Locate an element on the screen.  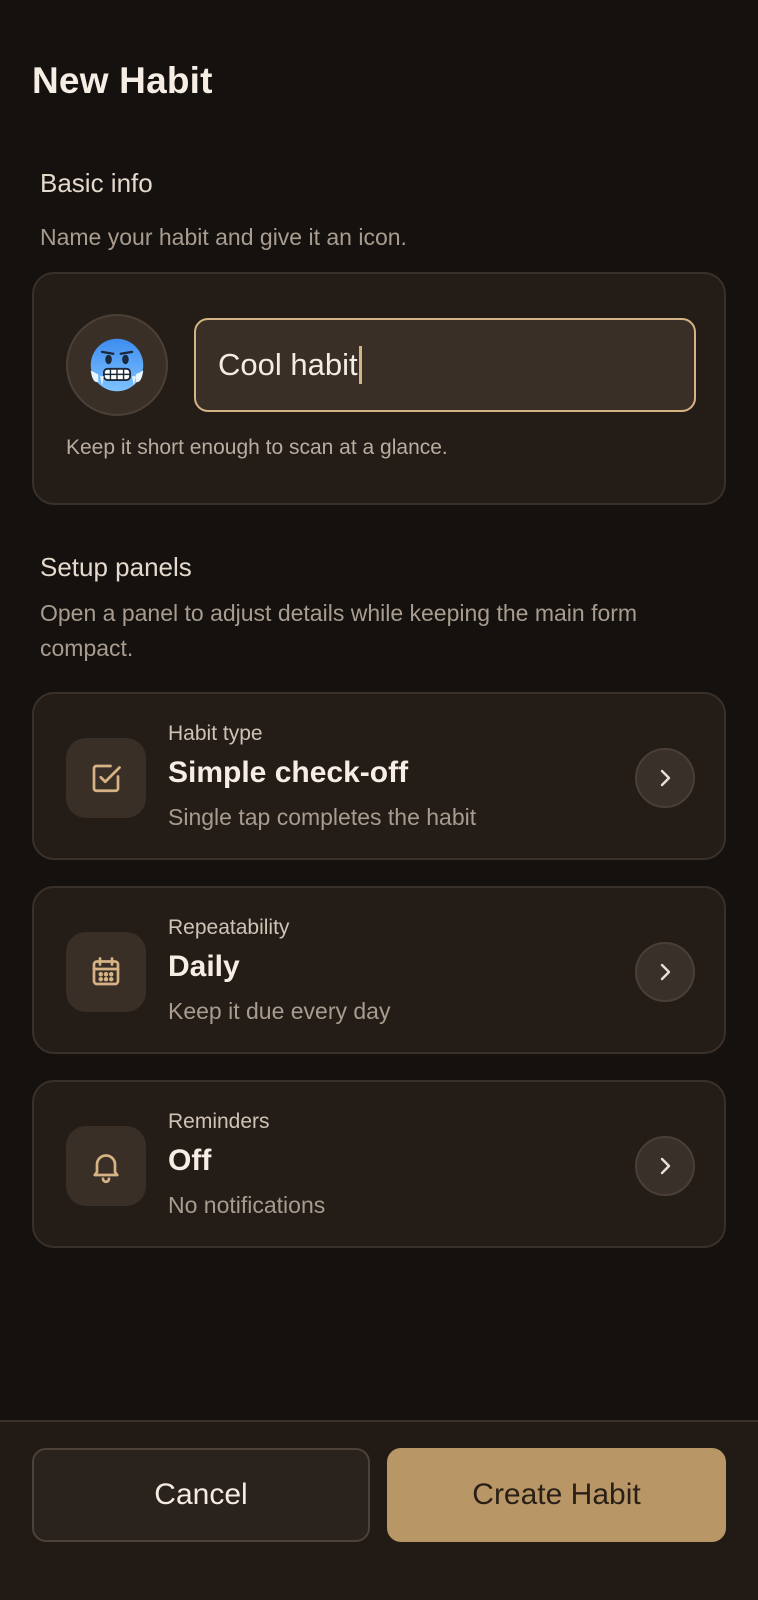
basic-info-subtitle: Name your habit and give it an icon. is located at coordinates (223, 237).